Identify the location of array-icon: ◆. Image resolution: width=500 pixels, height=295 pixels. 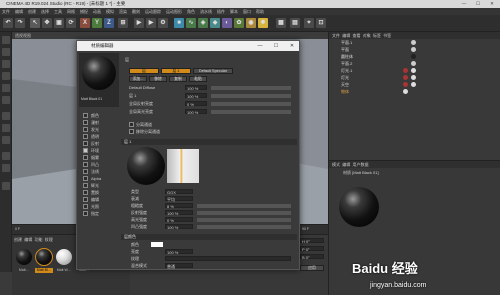
(215, 23).